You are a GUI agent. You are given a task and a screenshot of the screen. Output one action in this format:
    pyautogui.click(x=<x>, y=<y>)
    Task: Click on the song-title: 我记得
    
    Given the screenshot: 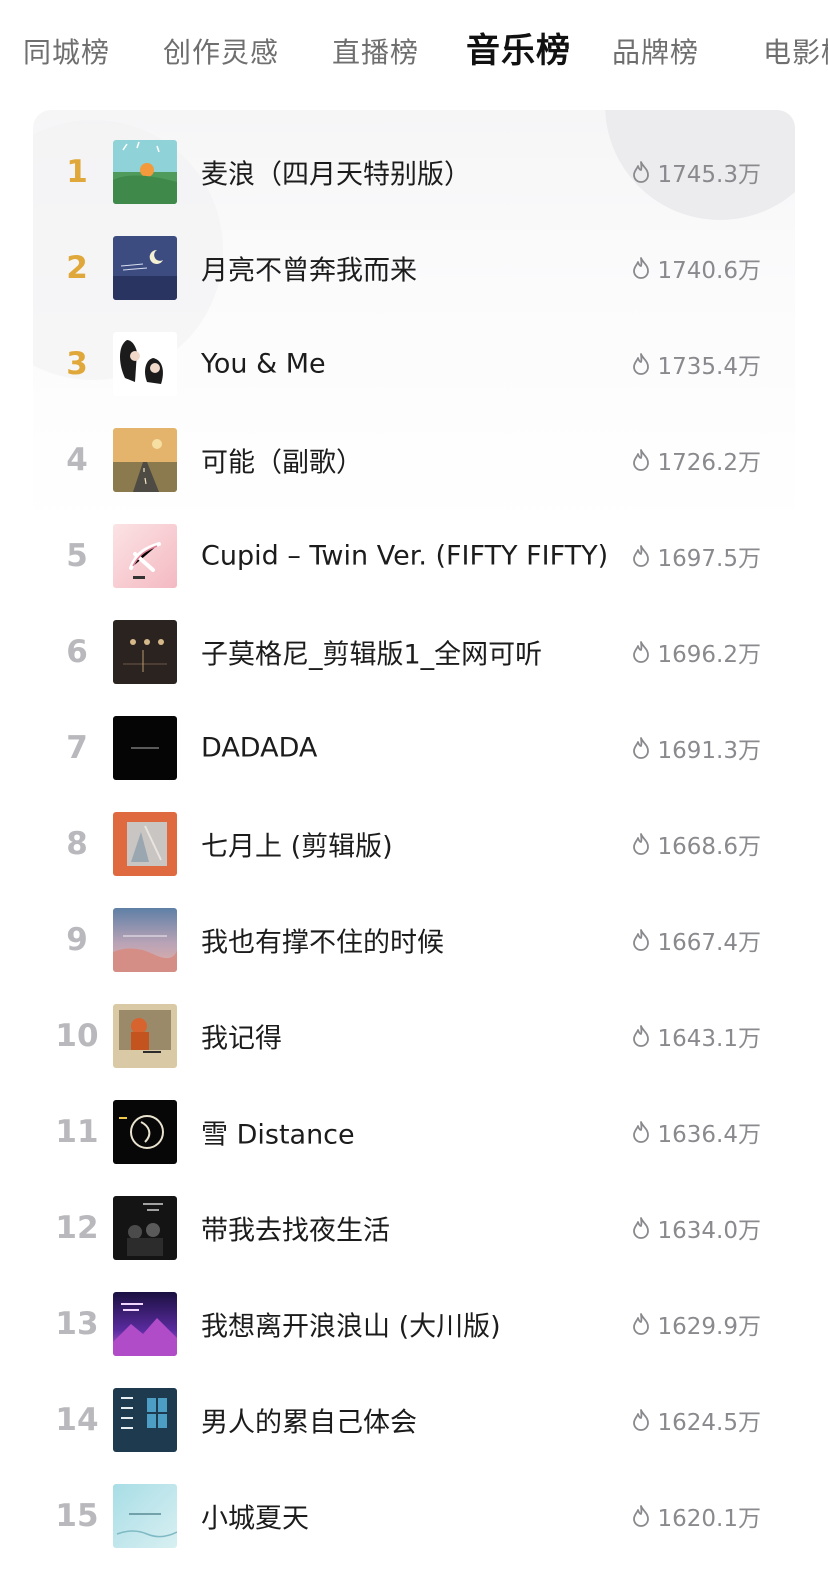 What is the action you would take?
    pyautogui.click(x=241, y=1039)
    